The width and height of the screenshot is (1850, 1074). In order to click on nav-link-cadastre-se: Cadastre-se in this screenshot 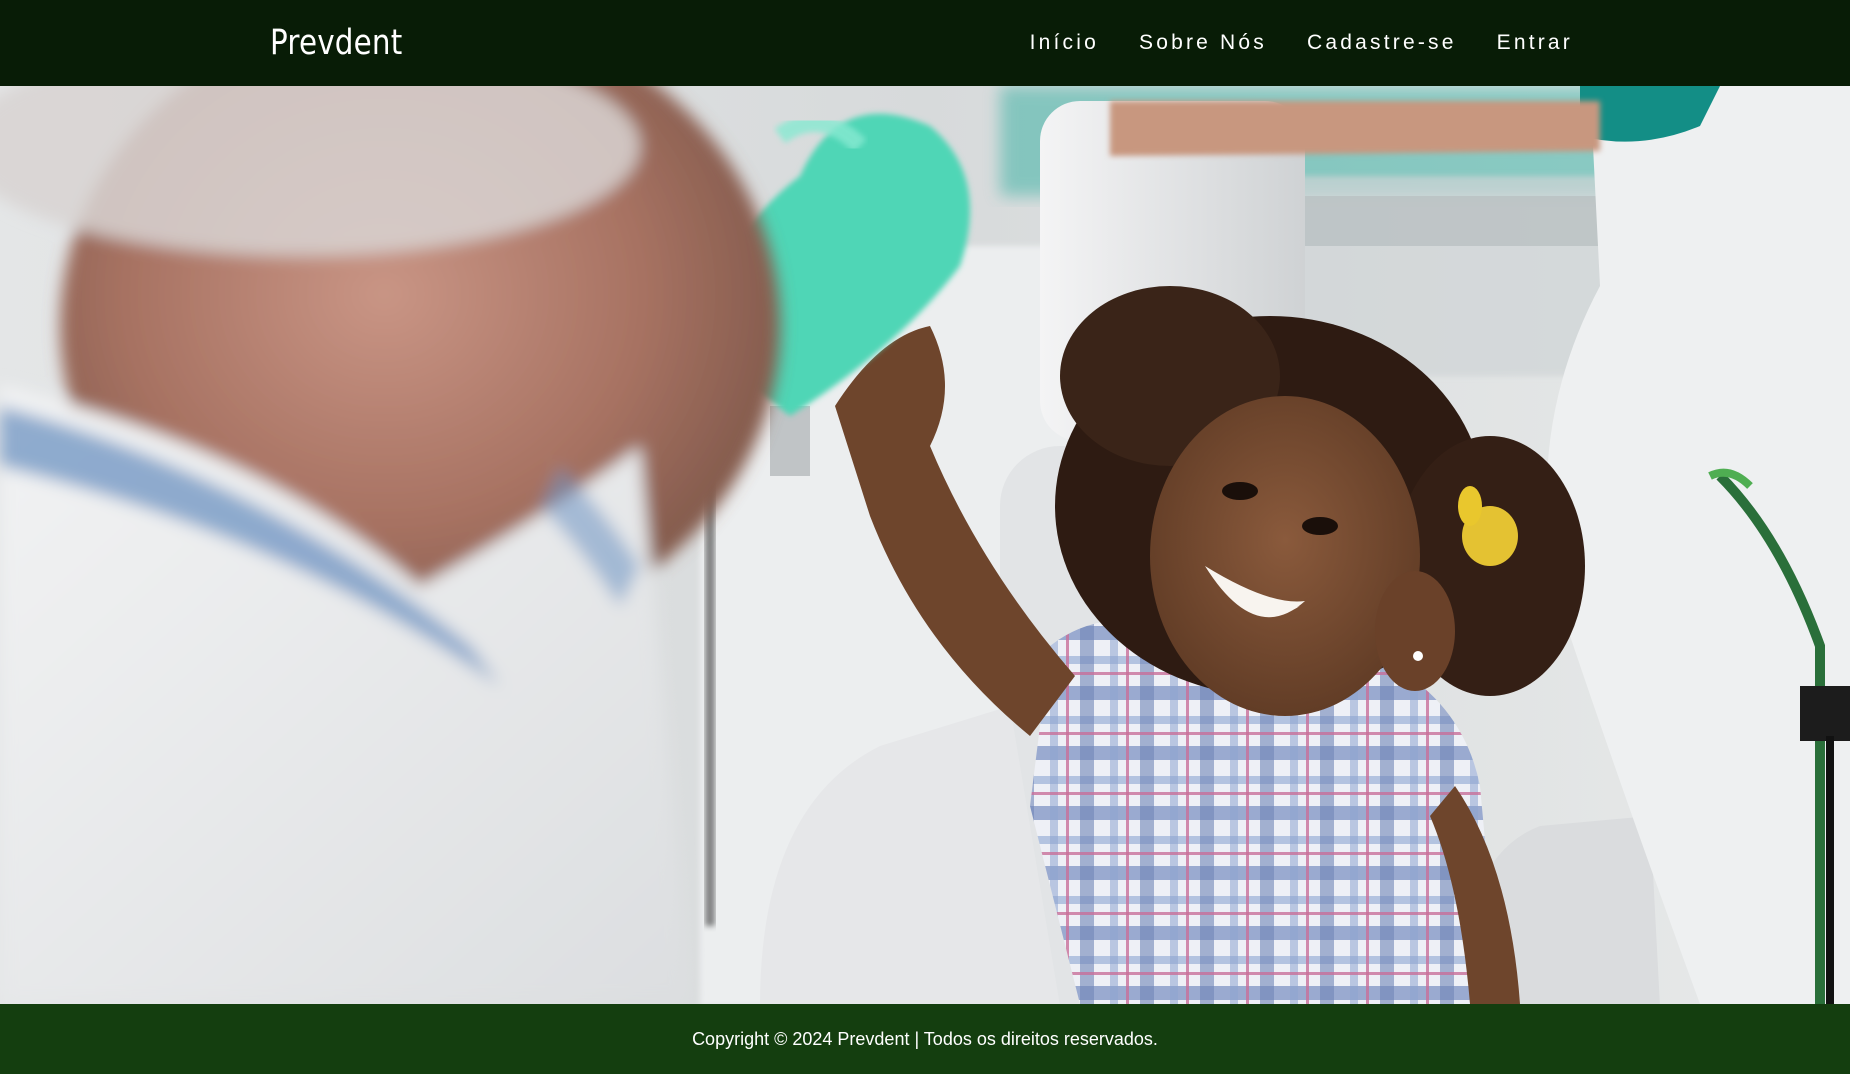, I will do `click(1382, 43)`.